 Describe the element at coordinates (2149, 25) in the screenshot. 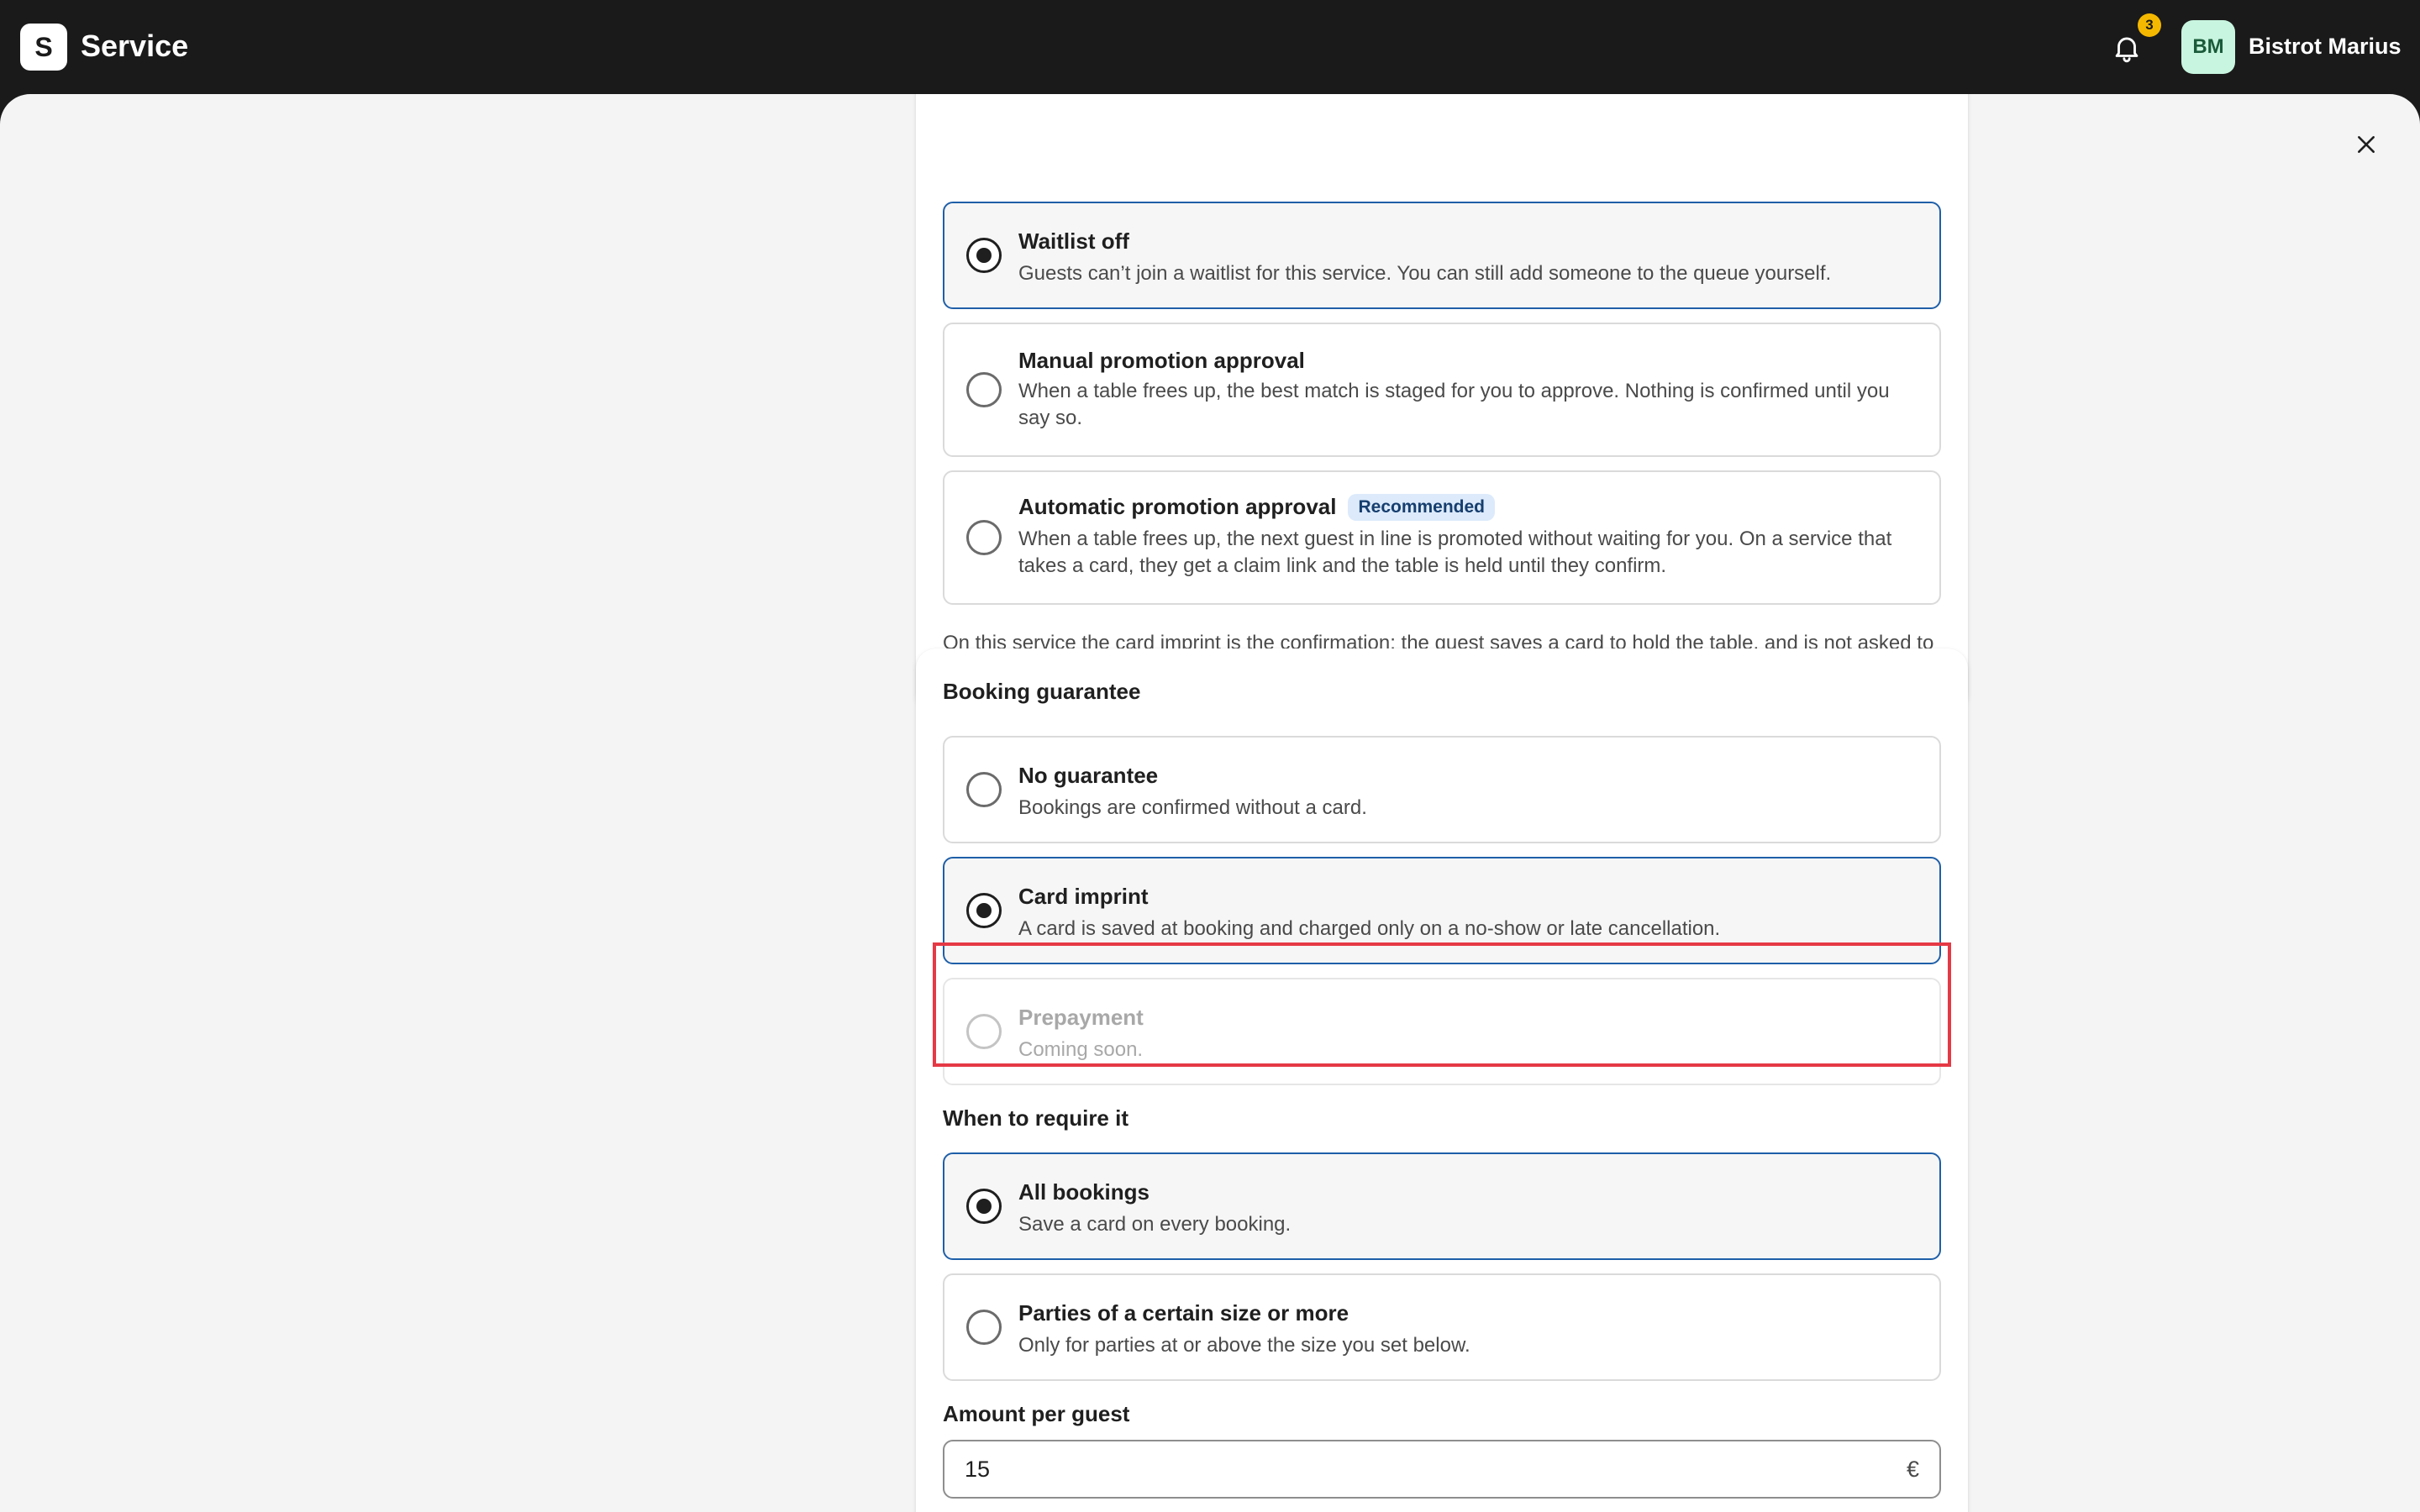

I see `notification-count-badge: 3` at that location.